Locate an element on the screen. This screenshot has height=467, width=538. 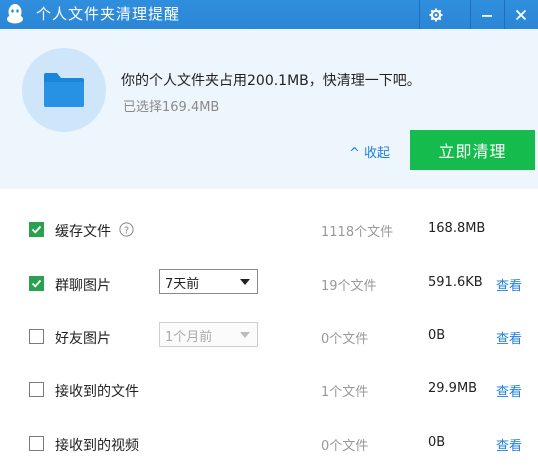
clean-now-button: 立即清理 is located at coordinates (472, 150).